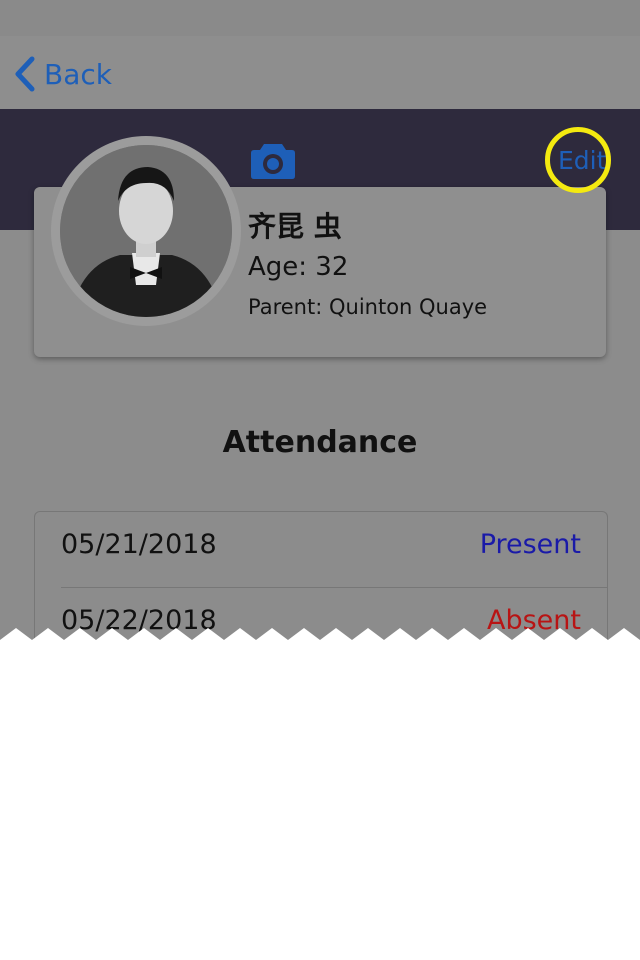 This screenshot has height=960, width=640. What do you see at coordinates (320, 442) in the screenshot?
I see `attendance-title: Attendance` at bounding box center [320, 442].